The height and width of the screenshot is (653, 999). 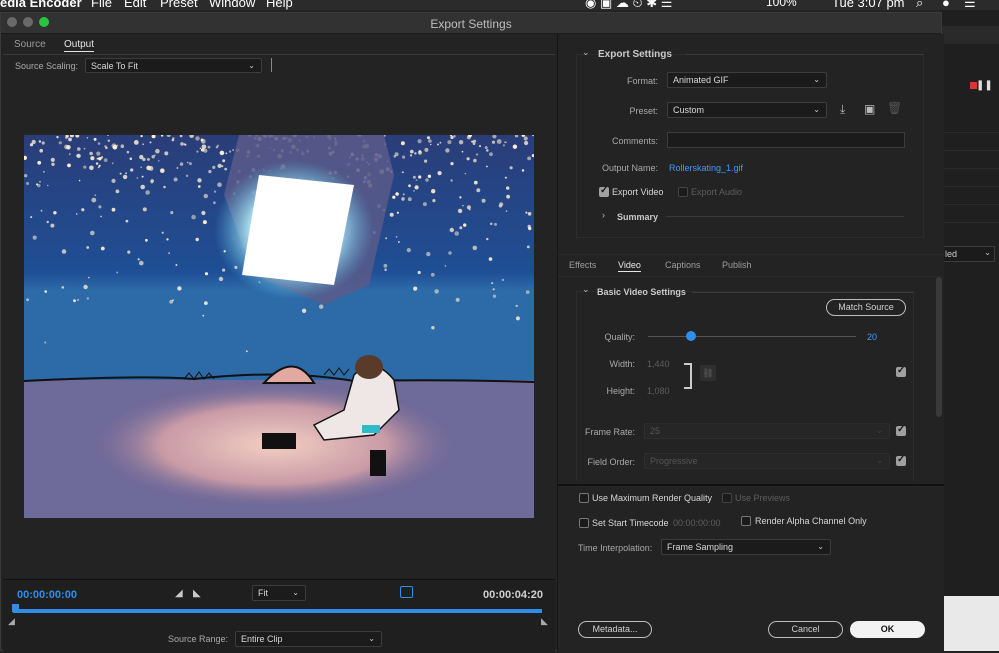 I want to click on tab-publish: Publish, so click(x=737, y=265).